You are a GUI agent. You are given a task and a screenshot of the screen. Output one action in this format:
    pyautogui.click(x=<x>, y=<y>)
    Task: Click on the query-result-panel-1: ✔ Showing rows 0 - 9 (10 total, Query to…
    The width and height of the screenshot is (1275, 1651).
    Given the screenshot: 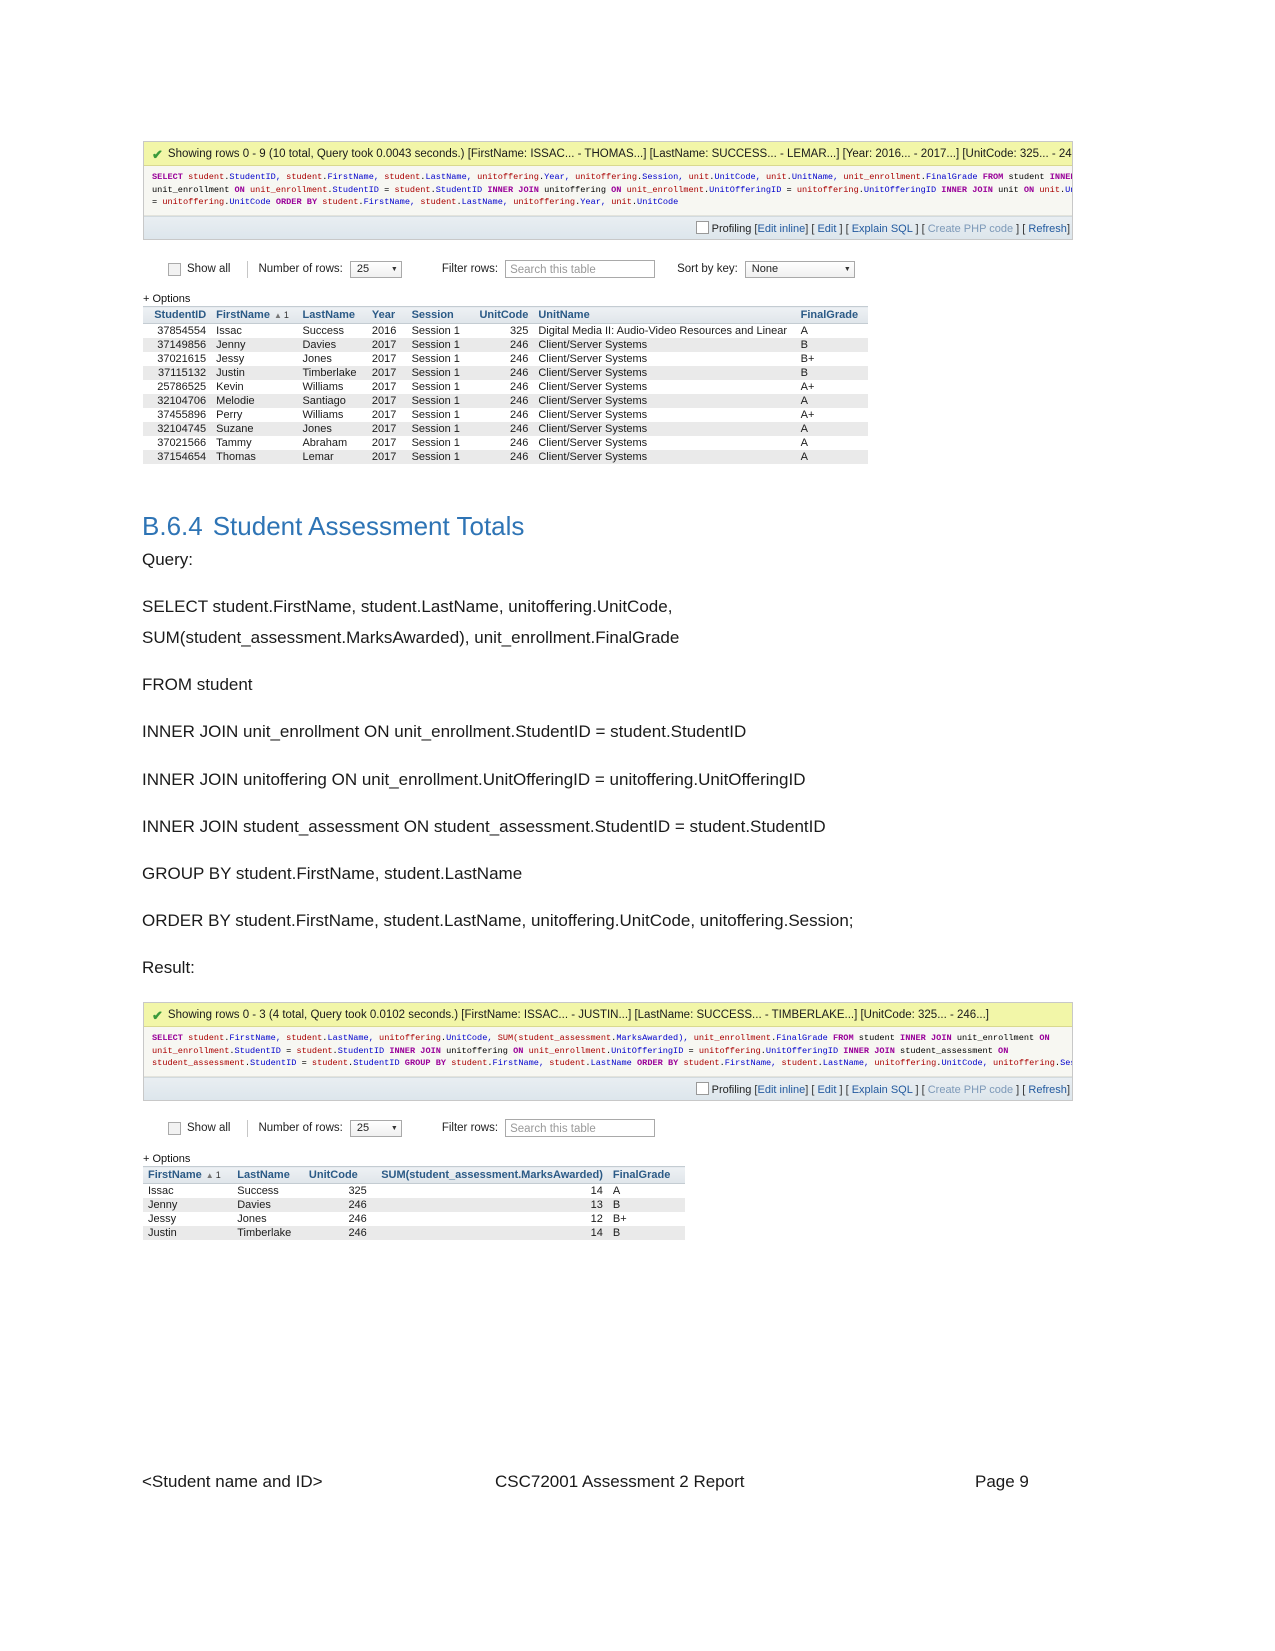 What is the action you would take?
    pyautogui.click(x=608, y=190)
    